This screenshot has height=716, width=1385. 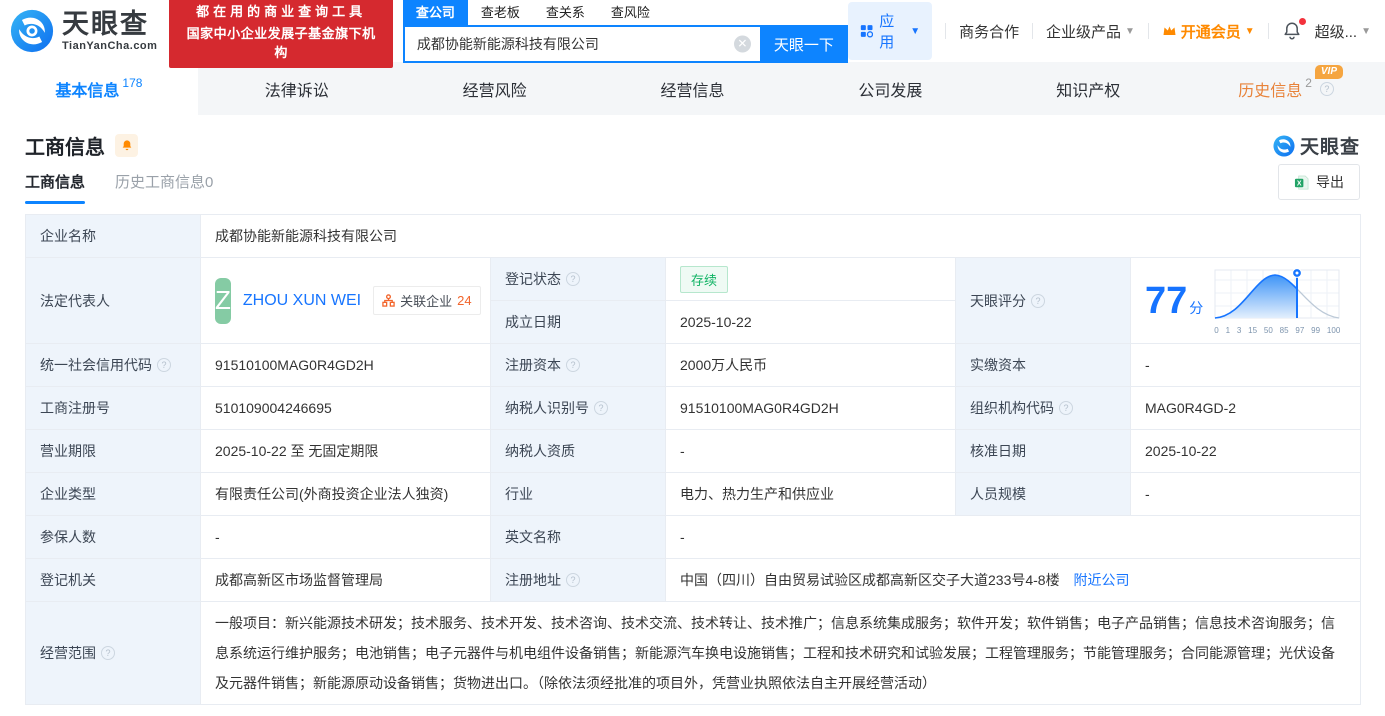 What do you see at coordinates (126, 145) in the screenshot?
I see `subscribe-bell-button` at bounding box center [126, 145].